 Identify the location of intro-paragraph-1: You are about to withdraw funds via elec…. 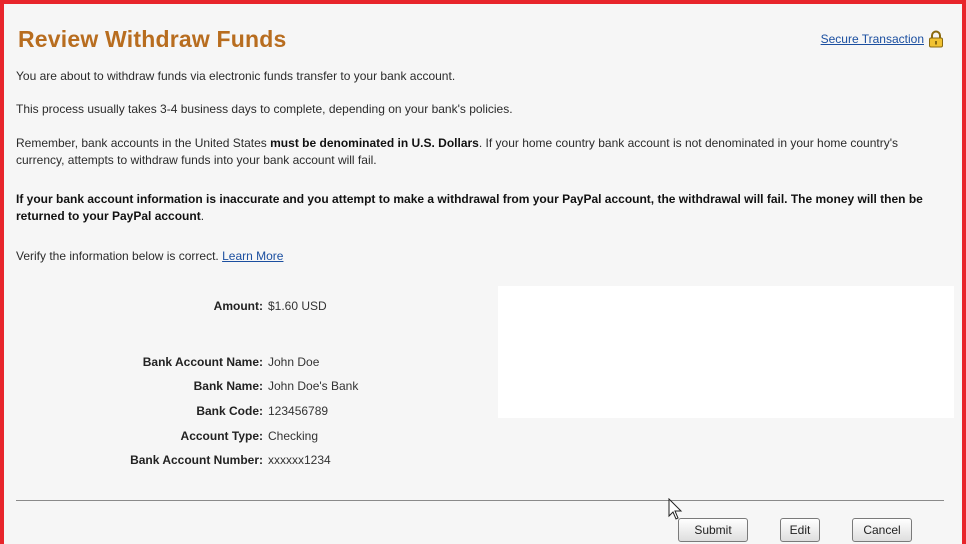
(236, 76).